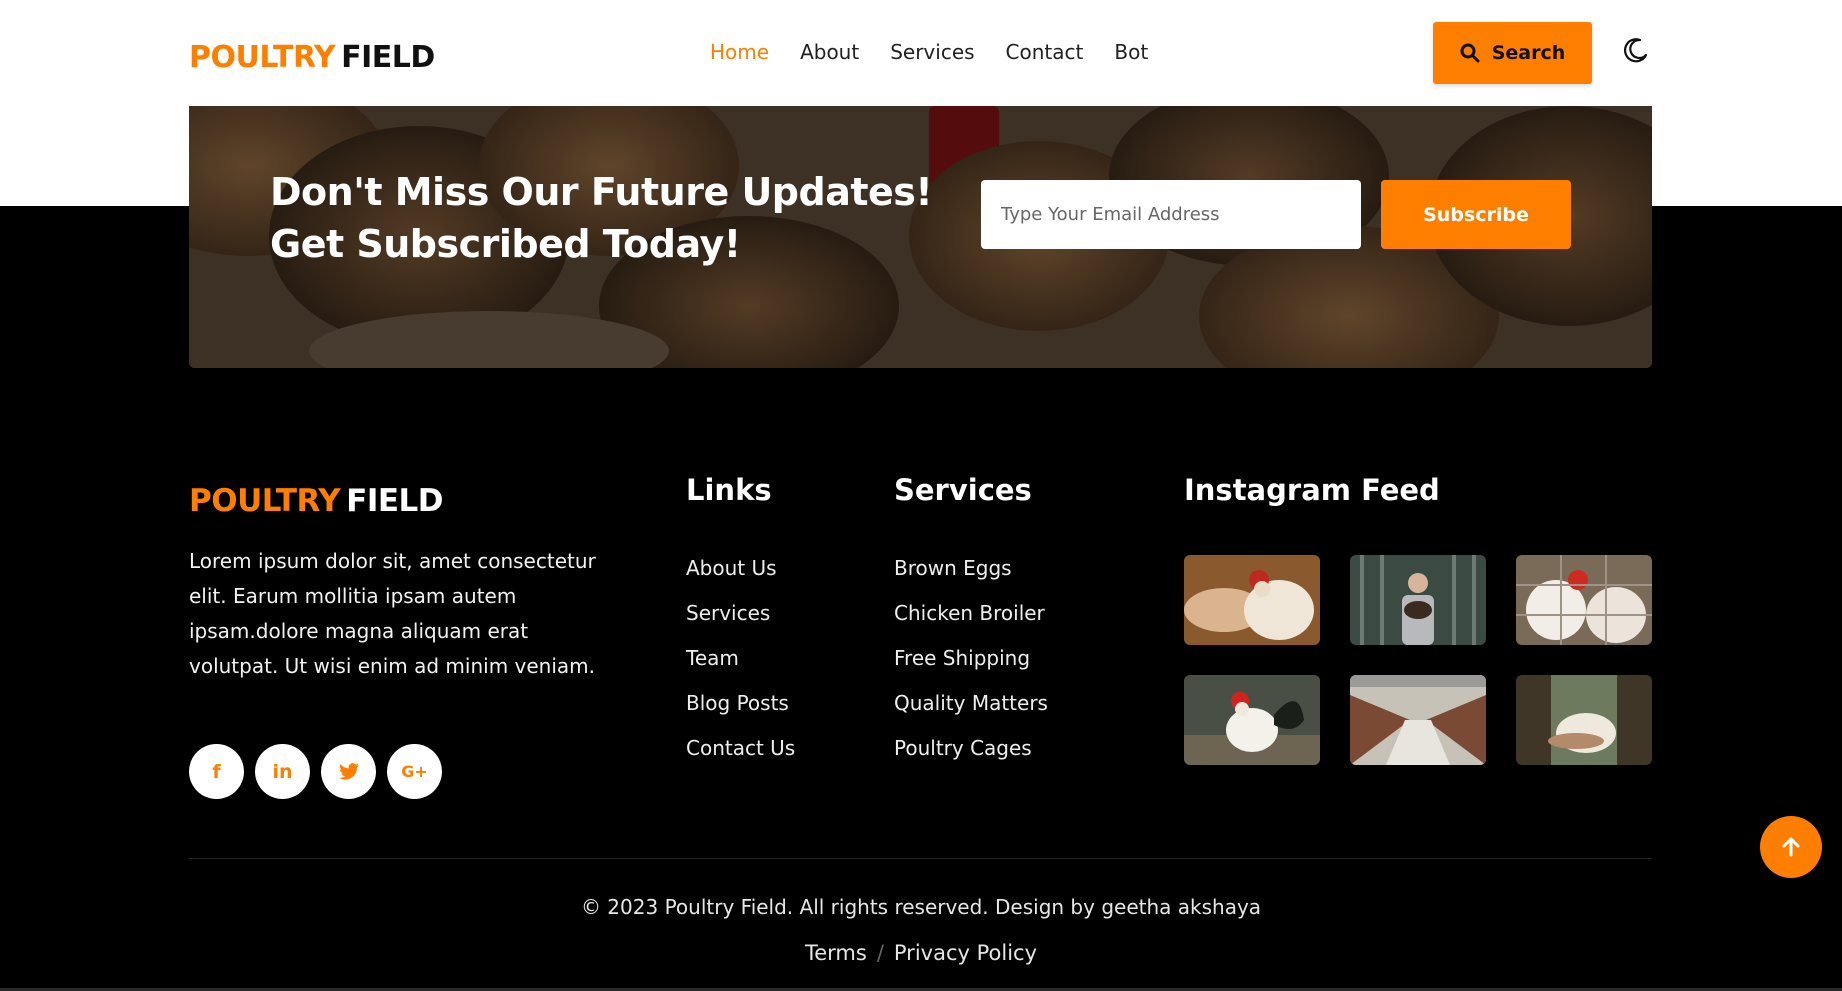  What do you see at coordinates (1171, 214) in the screenshot?
I see `email-input` at bounding box center [1171, 214].